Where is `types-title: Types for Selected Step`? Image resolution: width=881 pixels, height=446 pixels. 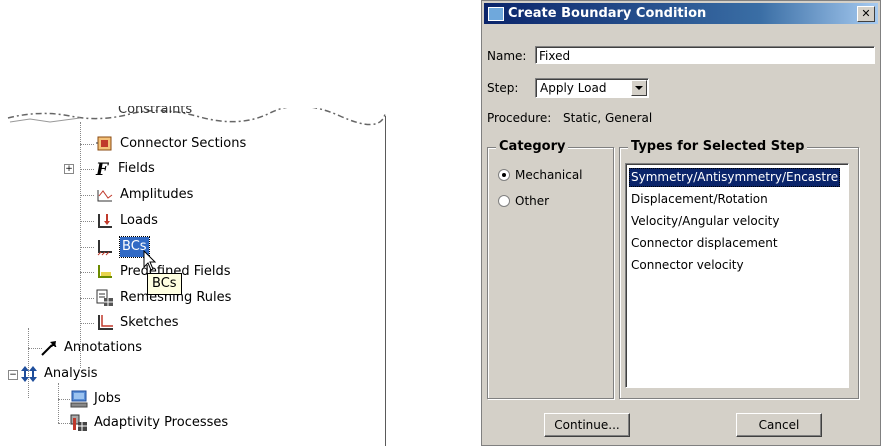 types-title: Types for Selected Step is located at coordinates (718, 146).